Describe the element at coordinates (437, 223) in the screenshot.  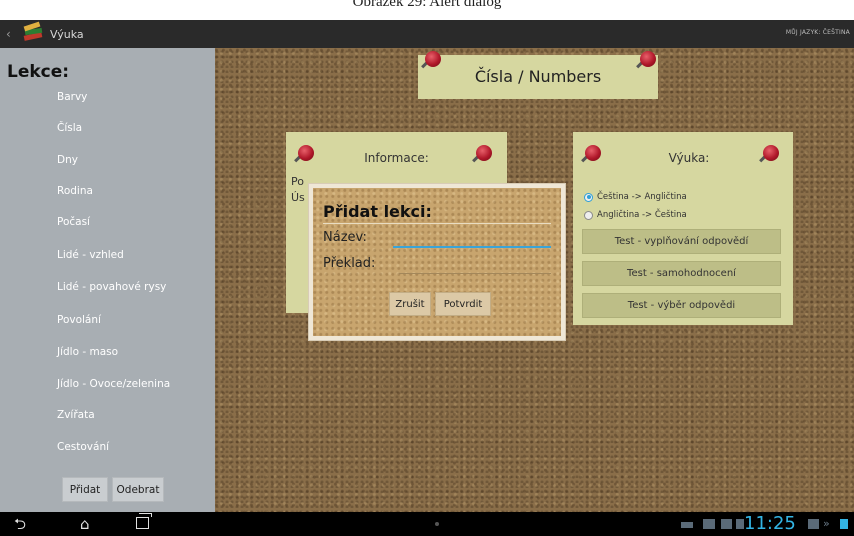
I see `dialog-divider` at that location.